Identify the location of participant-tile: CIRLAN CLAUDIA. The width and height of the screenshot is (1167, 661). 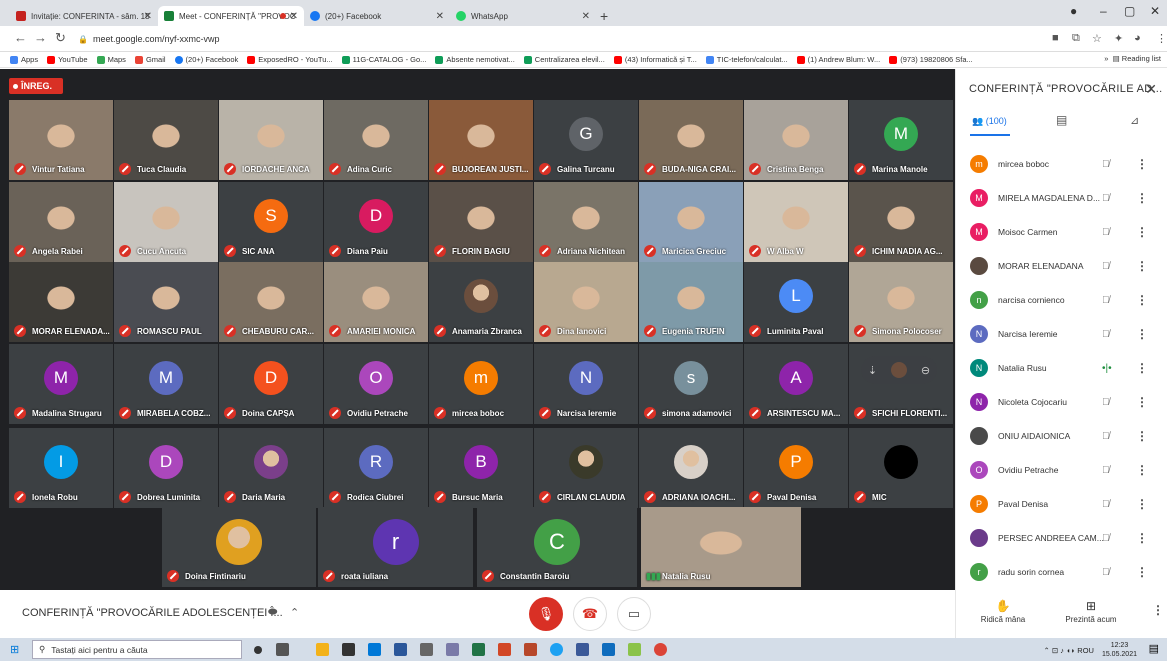
(586, 468).